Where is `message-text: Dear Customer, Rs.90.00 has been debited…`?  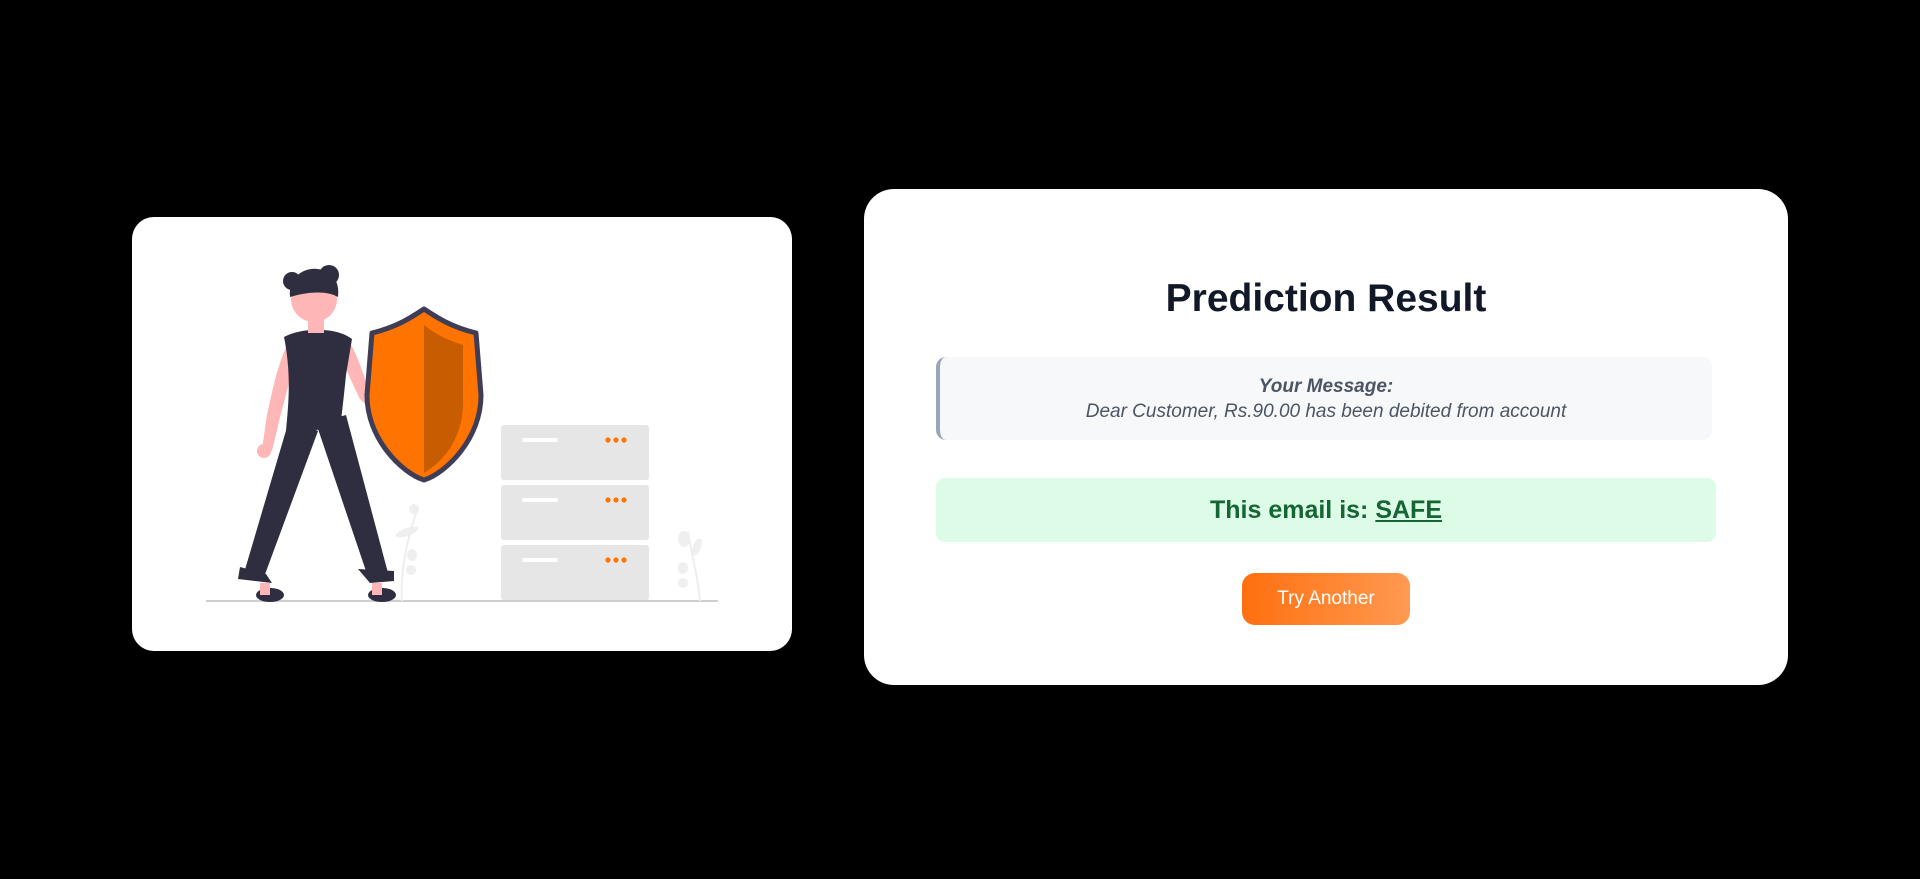 message-text: Dear Customer, Rs.90.00 has been debited… is located at coordinates (1326, 411).